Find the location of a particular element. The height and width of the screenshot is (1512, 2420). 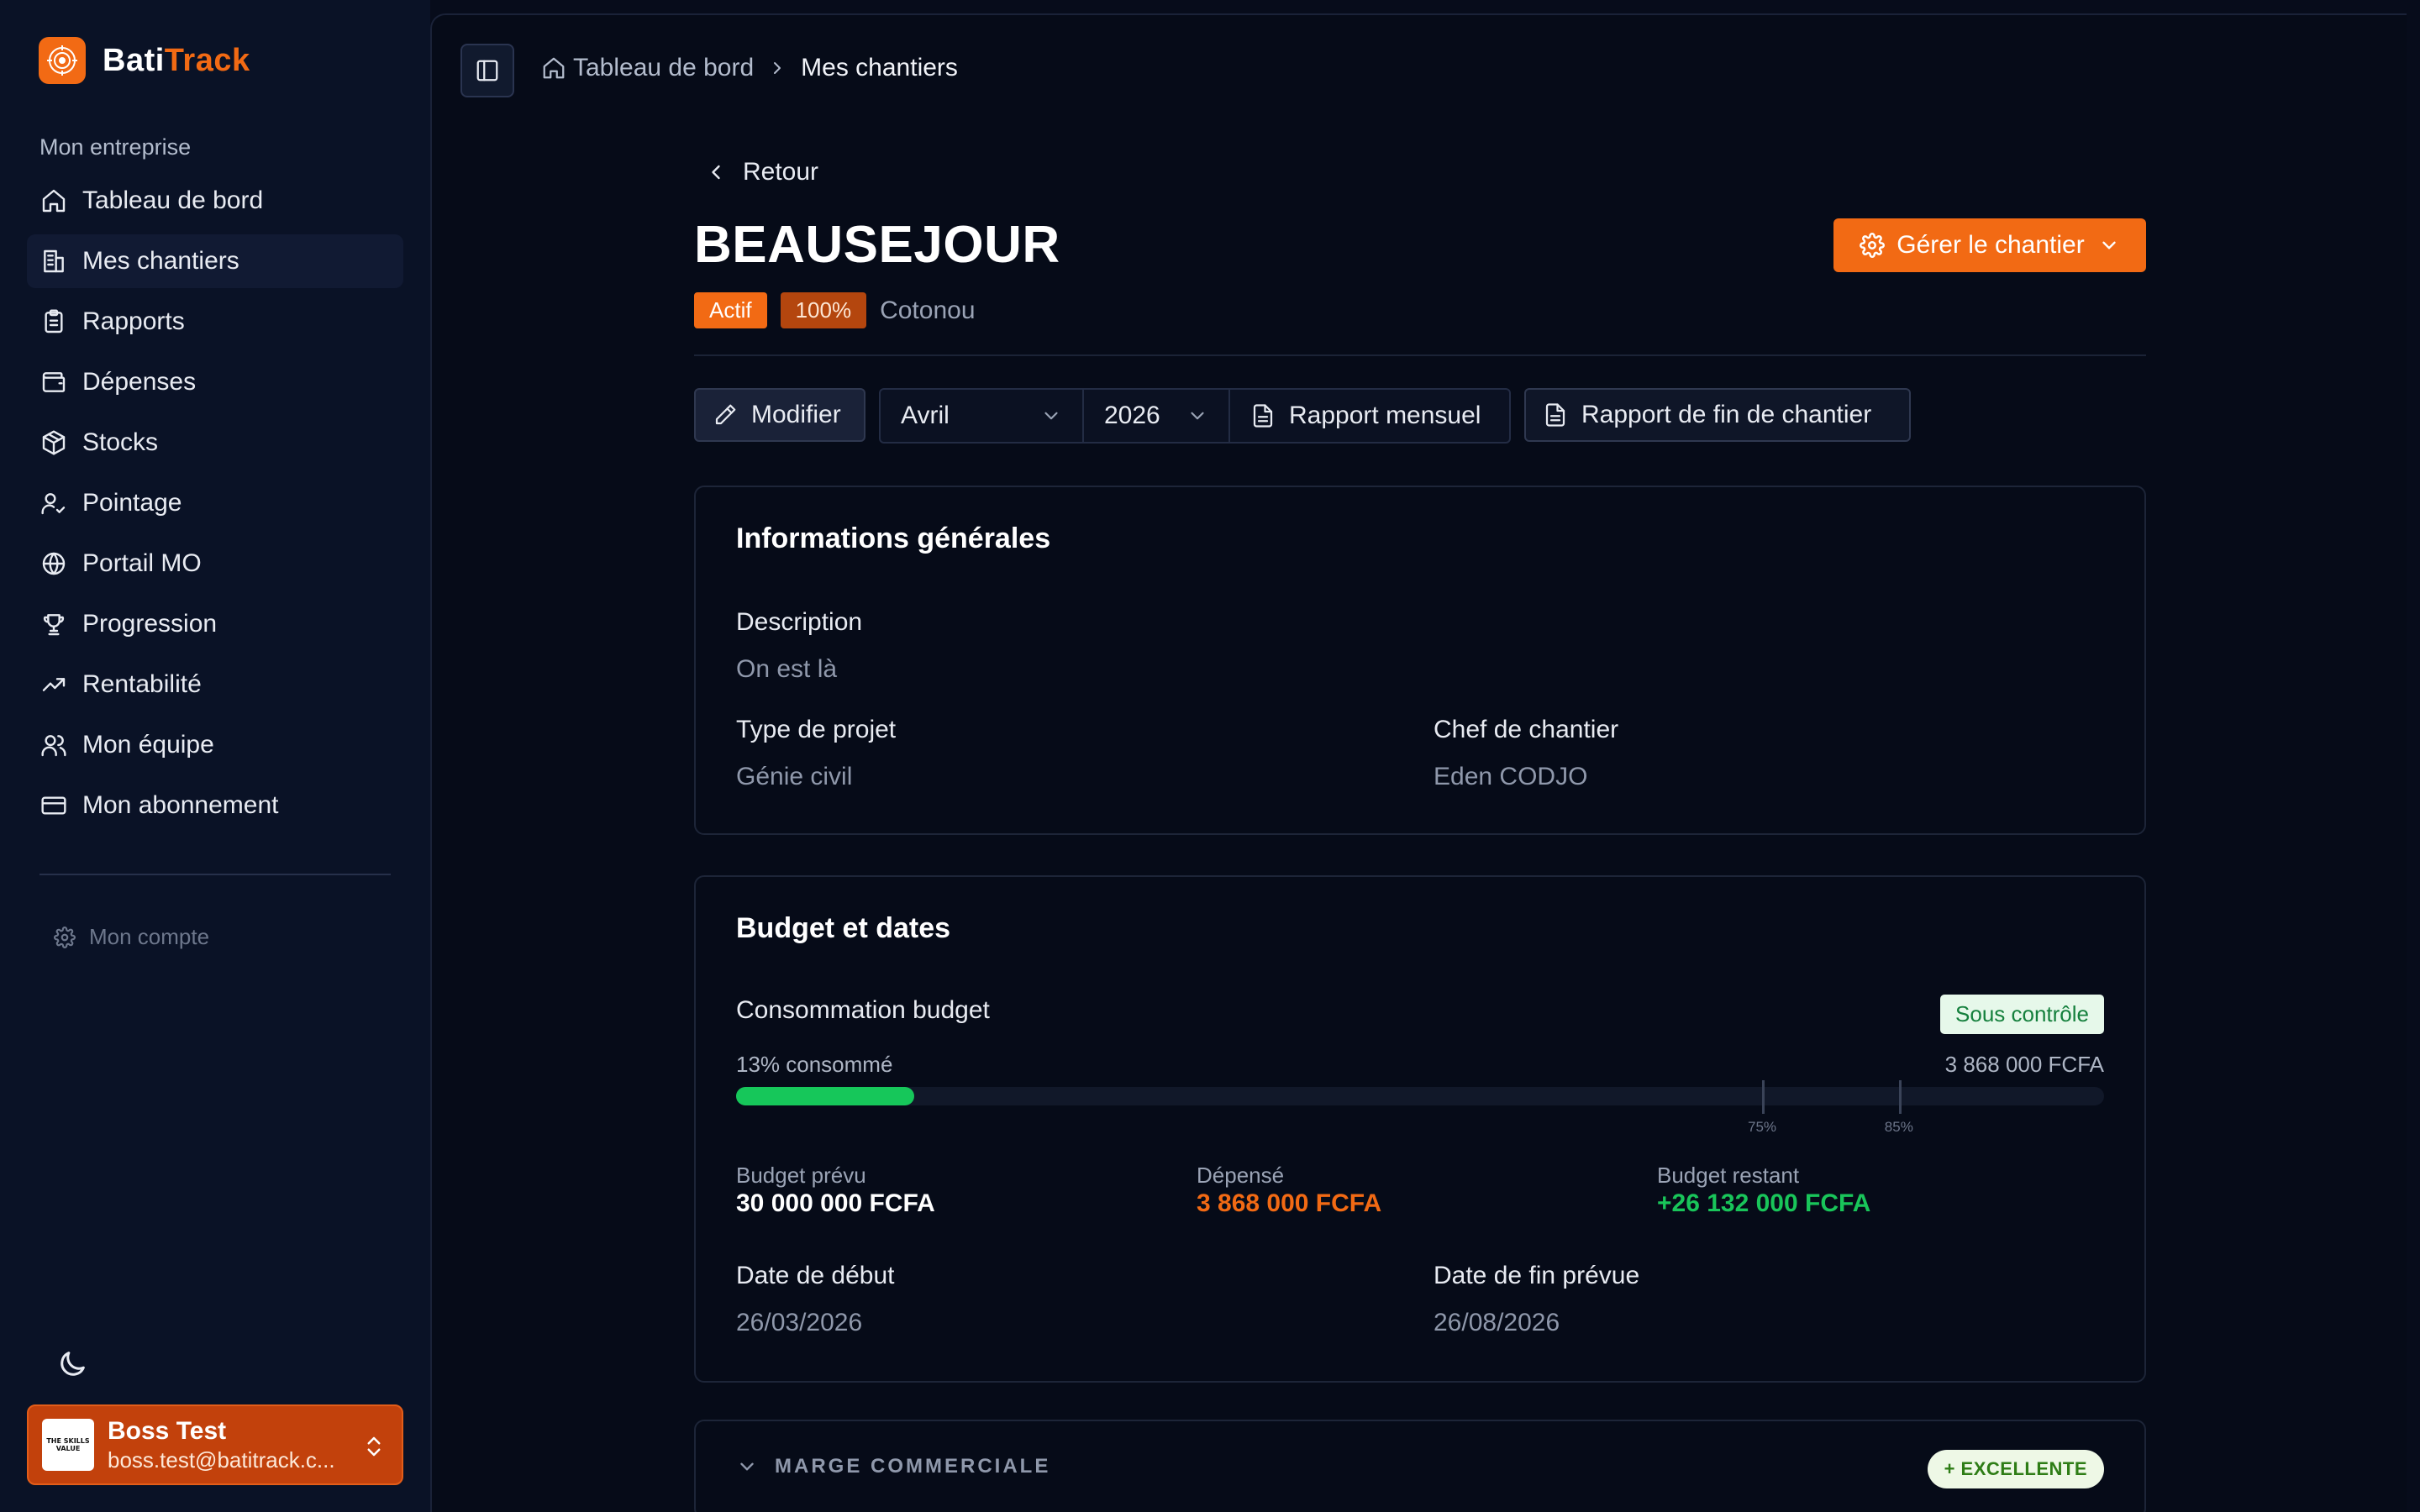

project-badges: Actif 100% Cotonou is located at coordinates (835, 310).